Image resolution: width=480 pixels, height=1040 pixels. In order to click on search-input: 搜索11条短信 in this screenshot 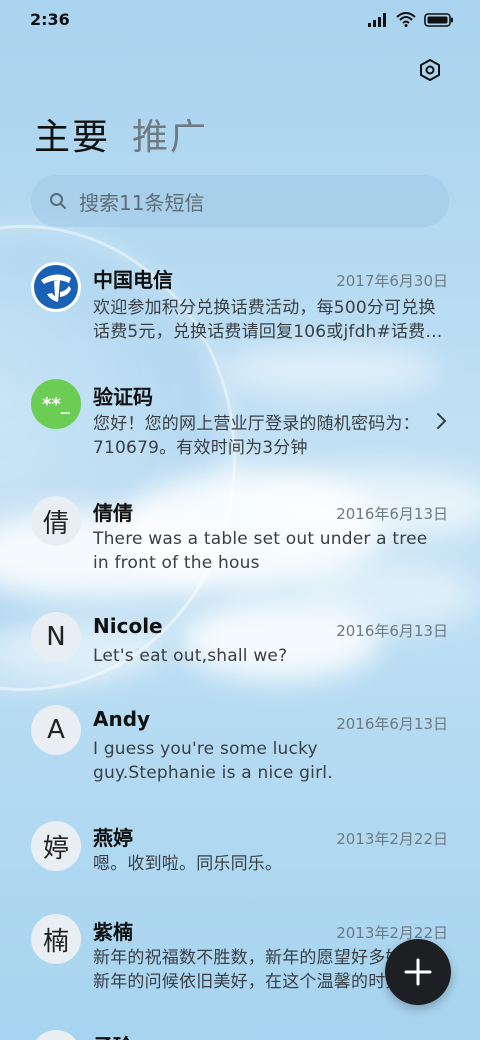, I will do `click(141, 201)`.